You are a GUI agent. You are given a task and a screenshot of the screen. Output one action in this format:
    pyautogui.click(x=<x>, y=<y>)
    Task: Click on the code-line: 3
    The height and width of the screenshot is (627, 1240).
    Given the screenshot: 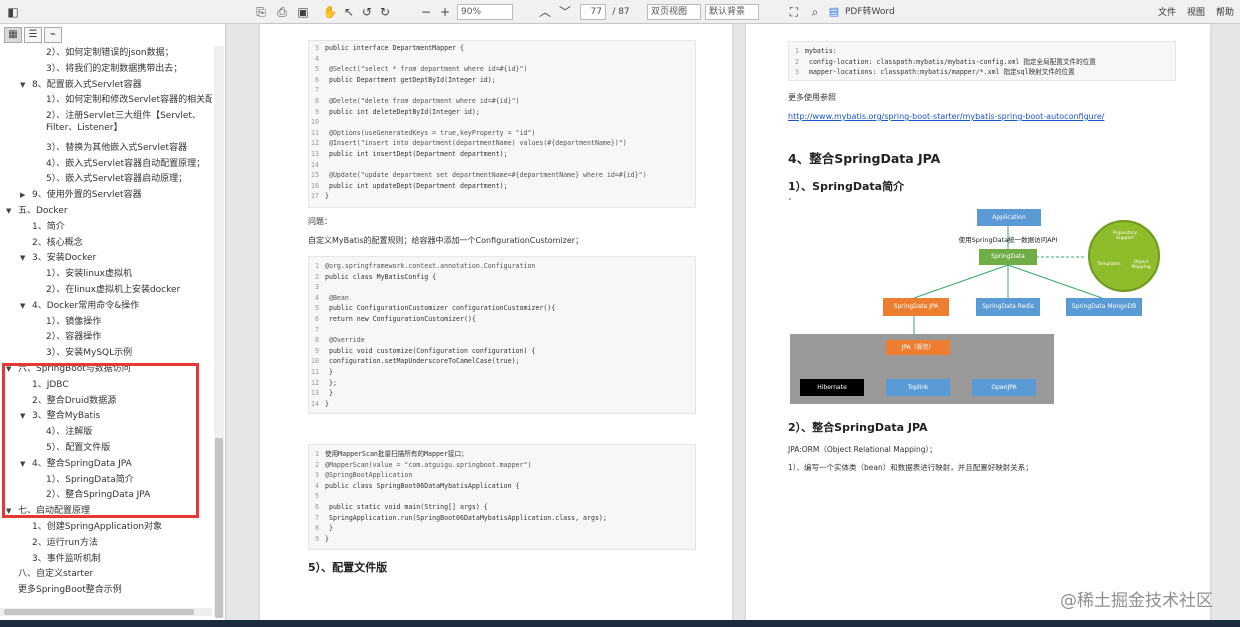 What is the action you would take?
    pyautogui.click(x=317, y=287)
    